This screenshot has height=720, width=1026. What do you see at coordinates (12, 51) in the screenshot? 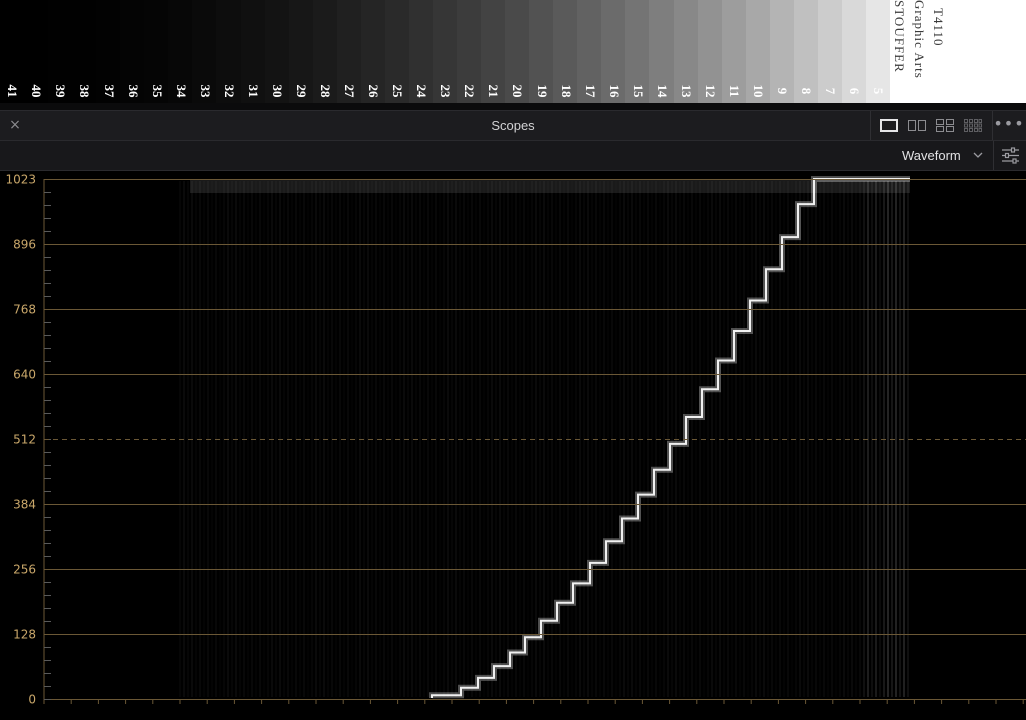
I see `wedge-step: 41` at bounding box center [12, 51].